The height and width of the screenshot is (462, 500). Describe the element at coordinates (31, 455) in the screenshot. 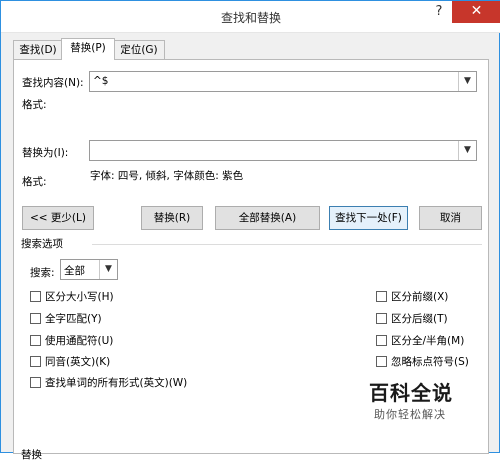

I see `replace-section-heading: 替换` at that location.